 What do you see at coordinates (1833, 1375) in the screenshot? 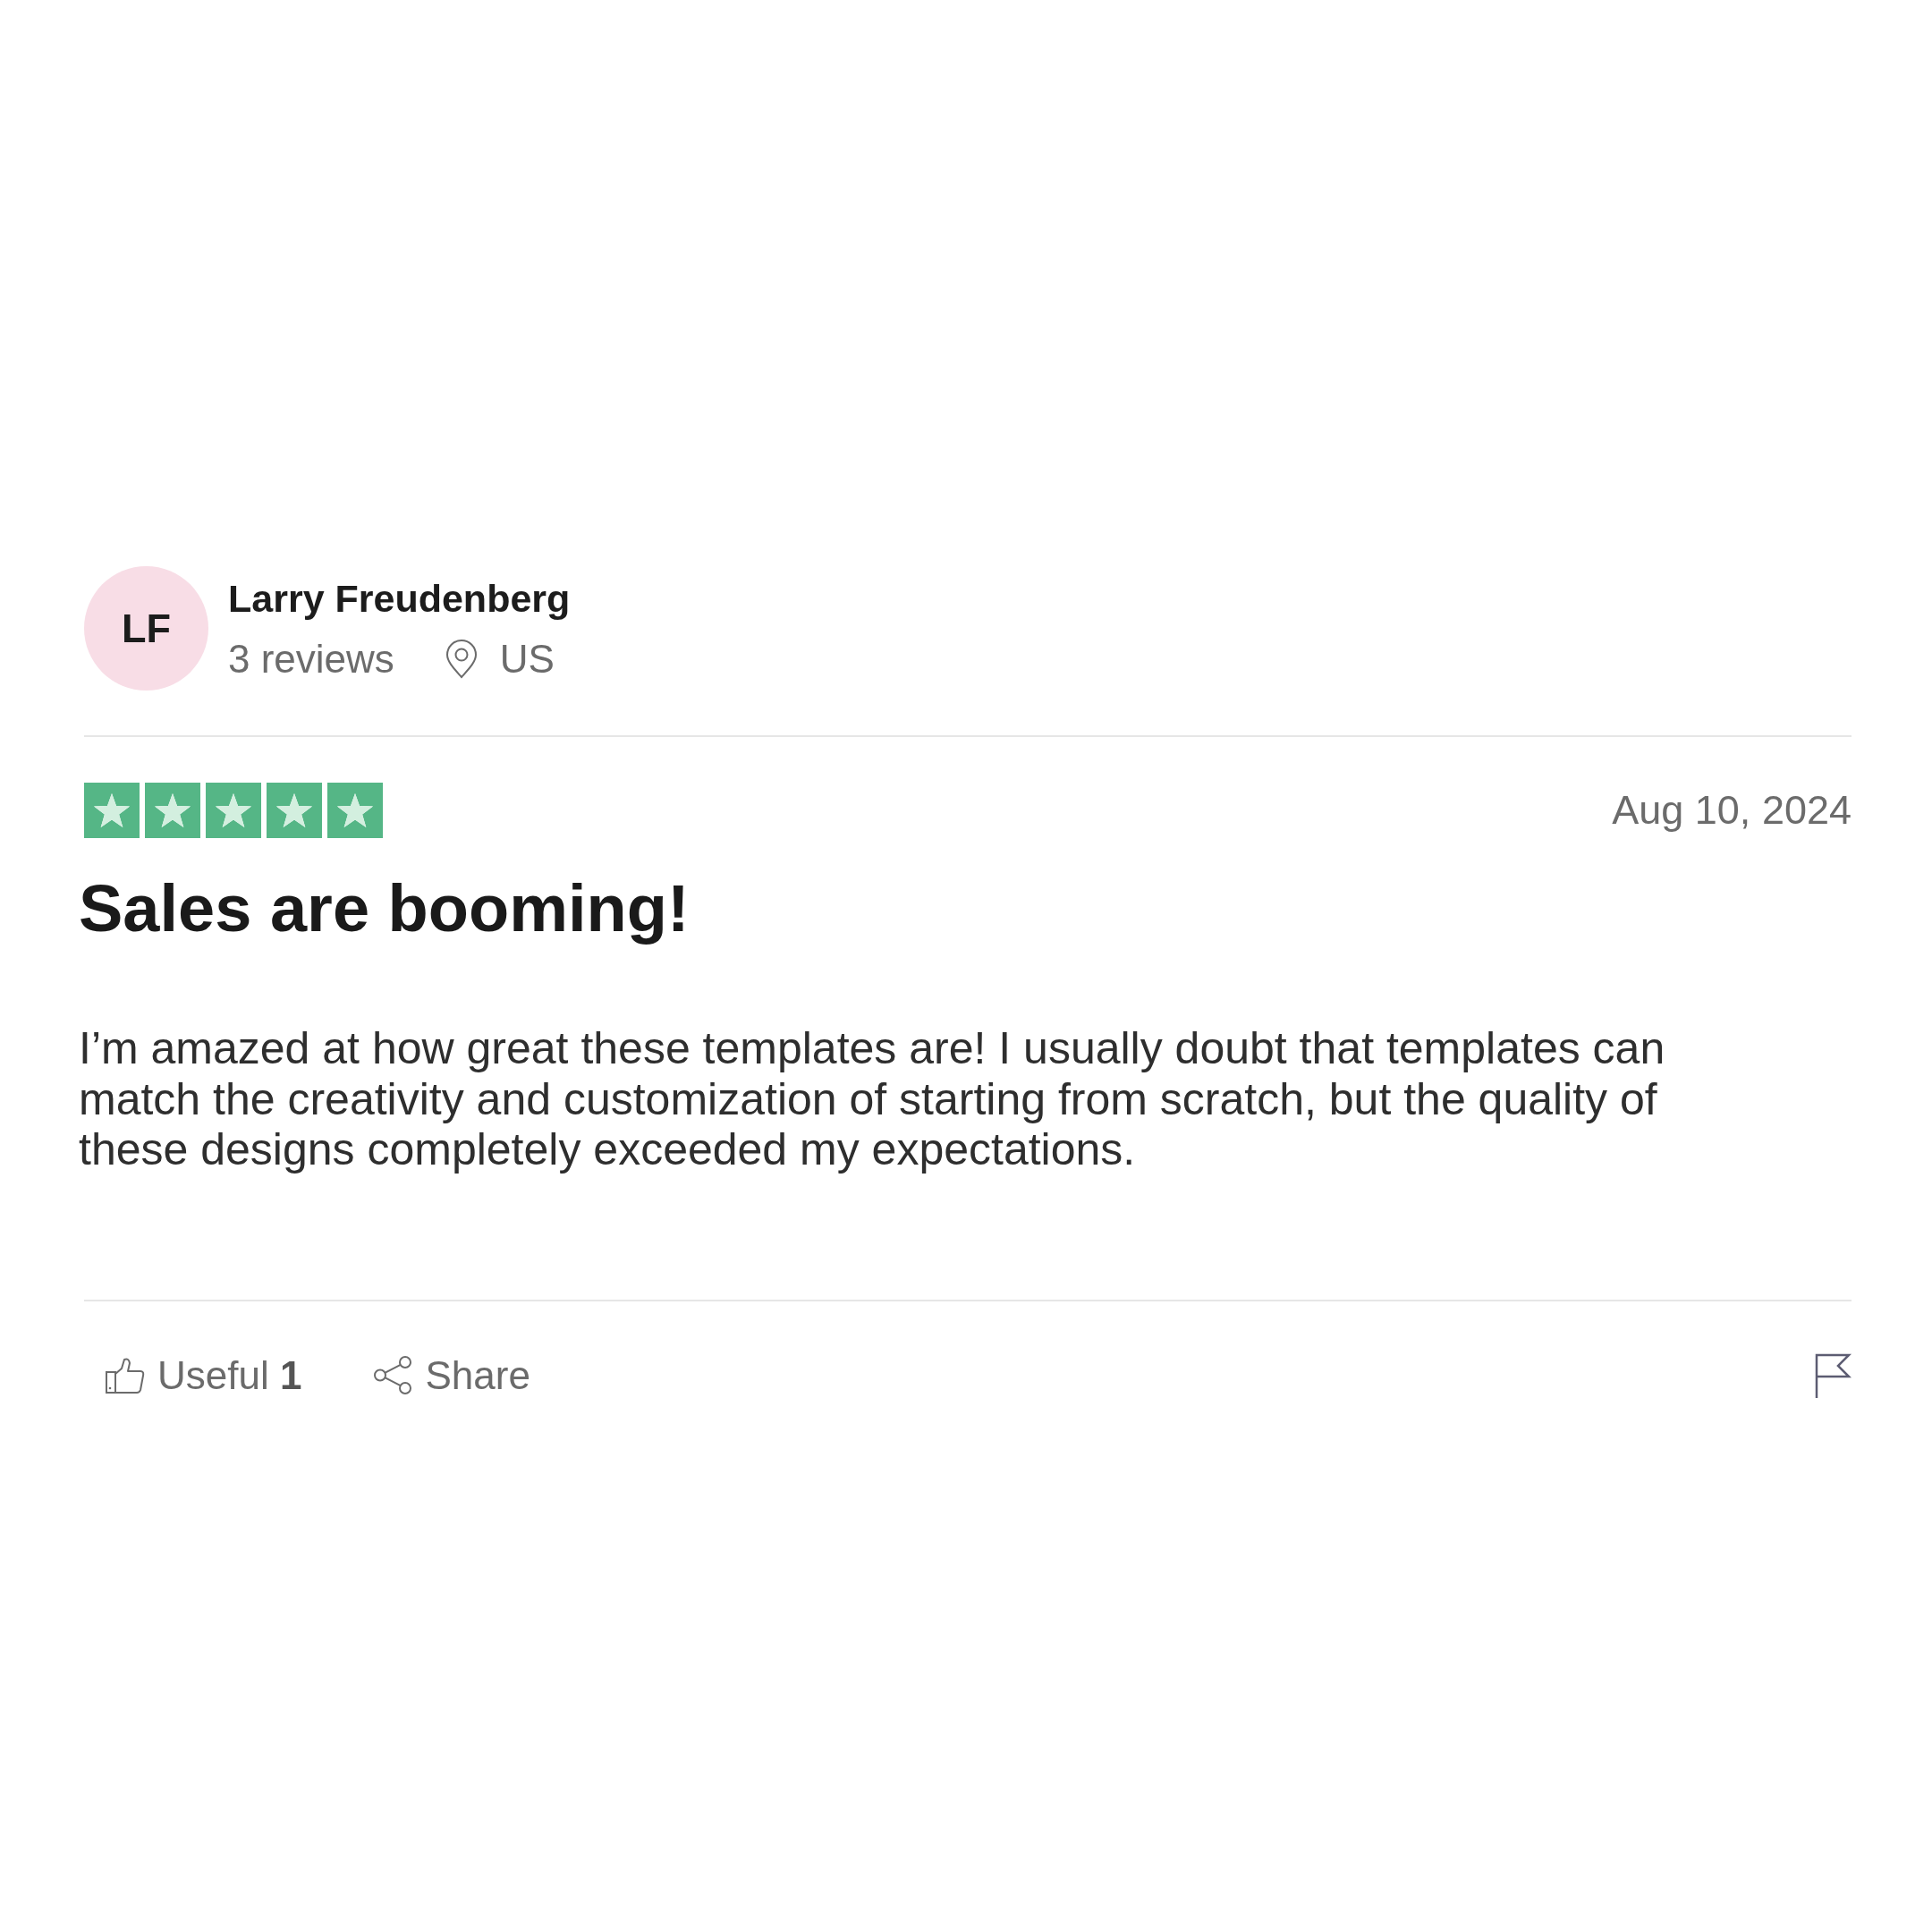
I see `flag-icon` at bounding box center [1833, 1375].